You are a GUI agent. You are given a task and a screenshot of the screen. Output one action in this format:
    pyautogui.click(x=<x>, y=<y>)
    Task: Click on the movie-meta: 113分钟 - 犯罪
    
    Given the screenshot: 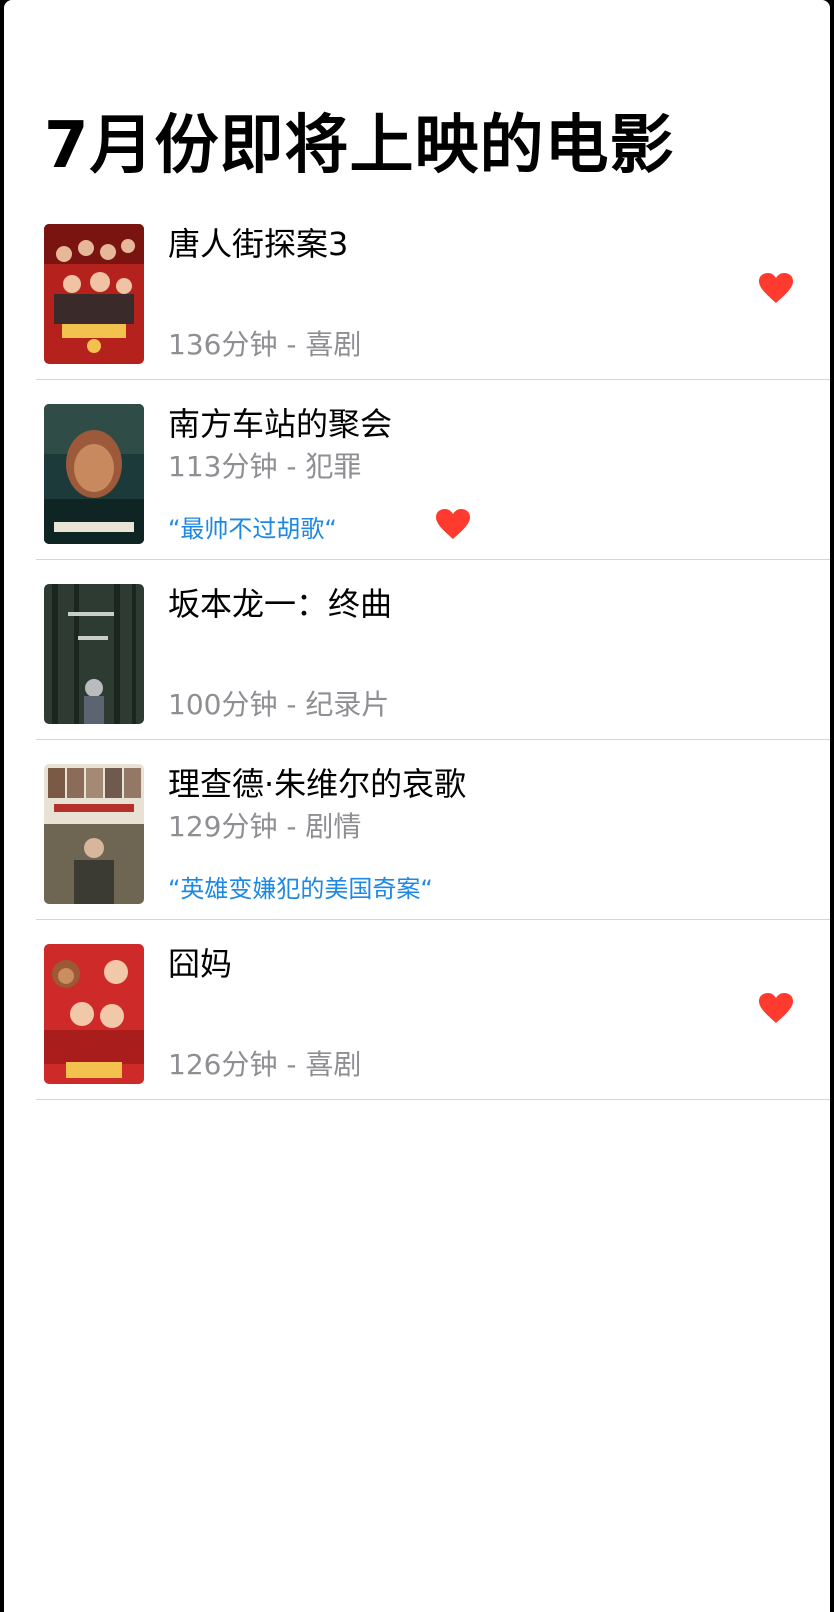 What is the action you would take?
    pyautogui.click(x=265, y=466)
    